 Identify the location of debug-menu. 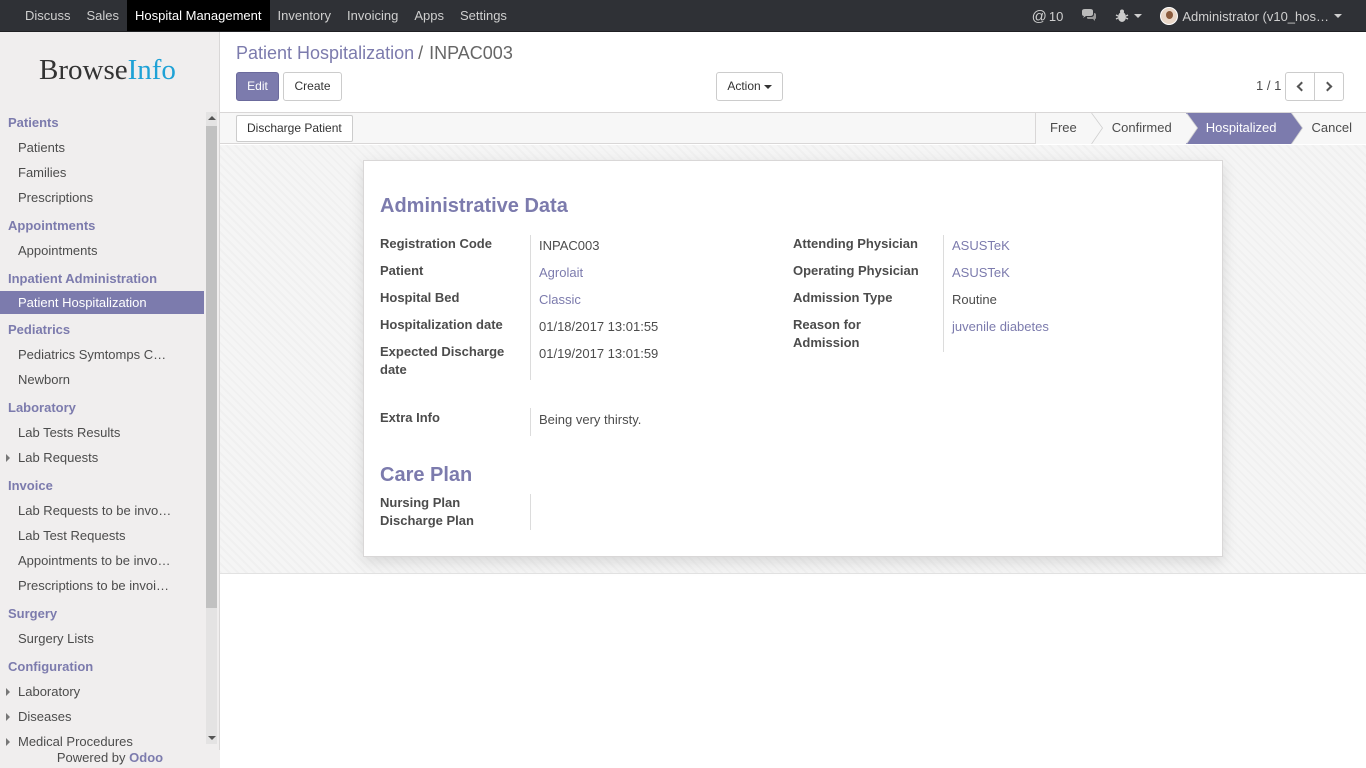
(1129, 16).